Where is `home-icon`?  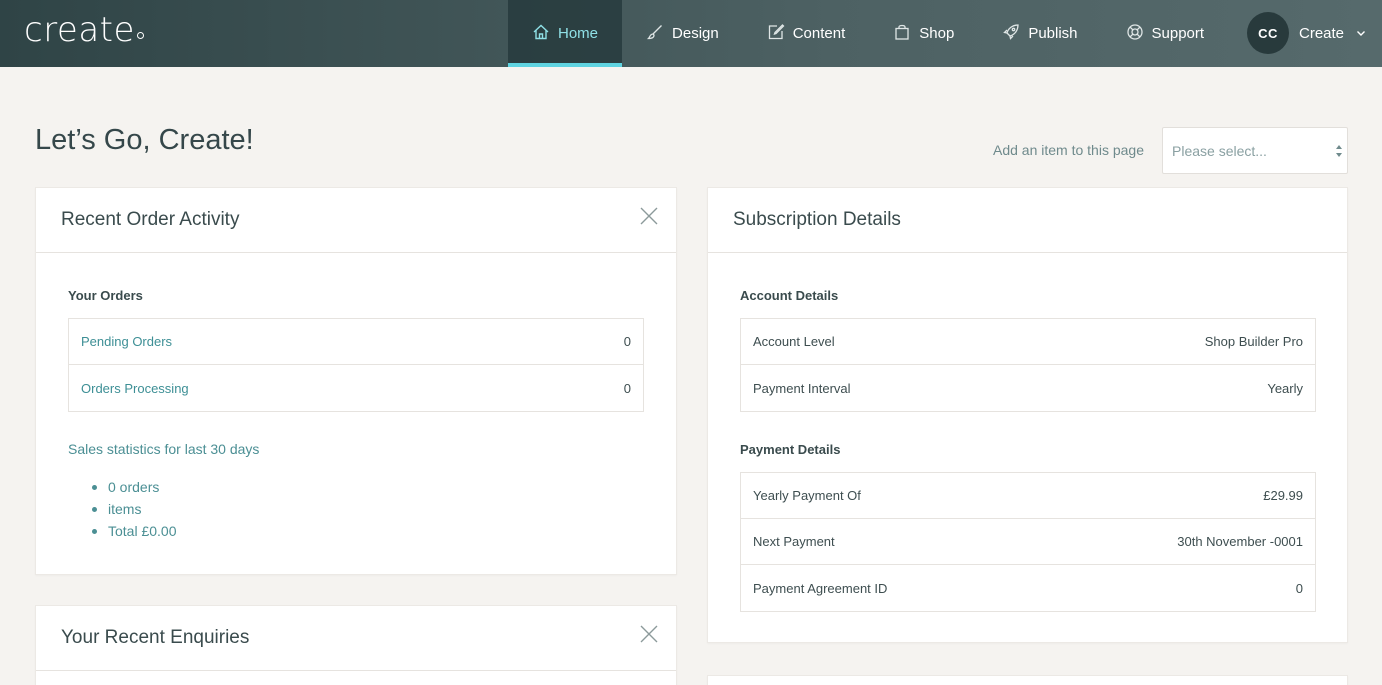
home-icon is located at coordinates (541, 34).